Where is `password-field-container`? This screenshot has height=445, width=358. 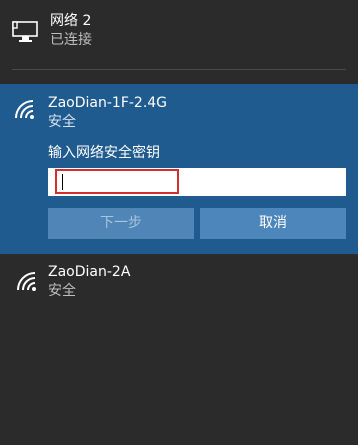 password-field-container is located at coordinates (197, 182).